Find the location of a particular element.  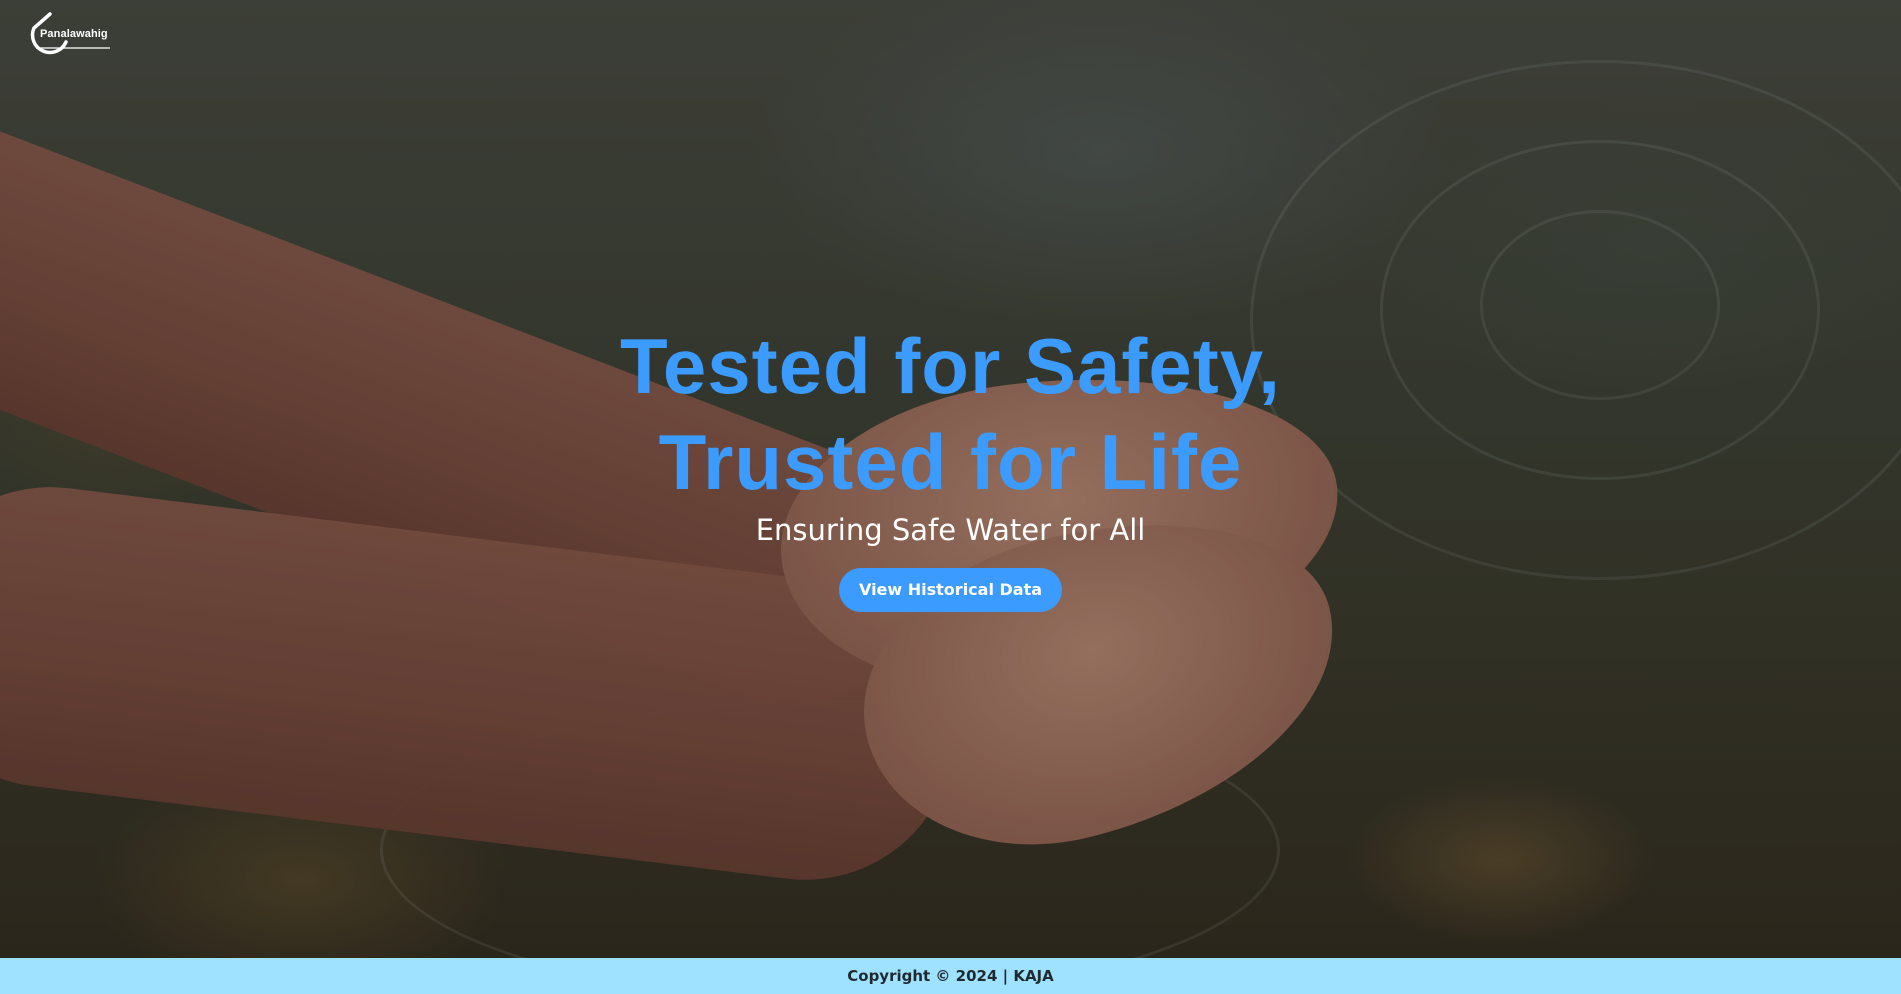

copyright-text: Copyright © 2024 | KAJA is located at coordinates (950, 976).